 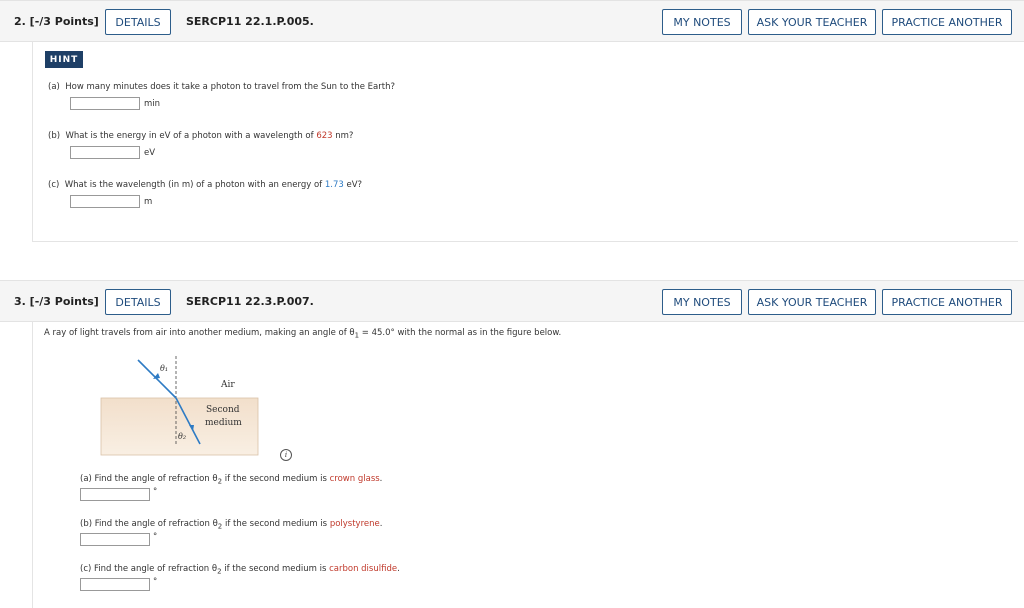 I want to click on refraction-diagram: θ₁ Air Second medium θ₂, so click(x=179, y=406).